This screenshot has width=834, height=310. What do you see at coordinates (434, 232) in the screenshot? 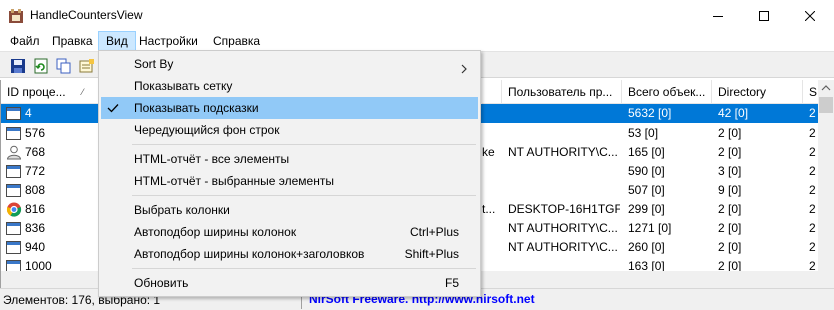
I see `menu-item-shortcut: Ctrl+Plus` at bounding box center [434, 232].